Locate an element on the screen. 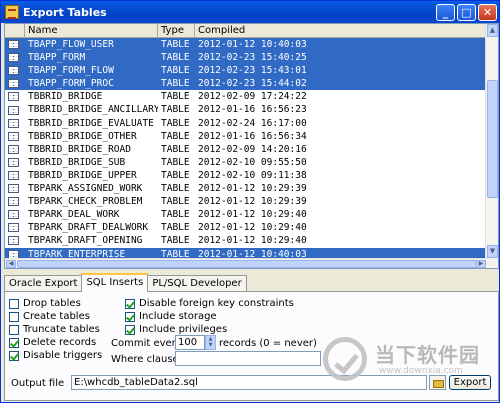 This screenshot has width=500, height=403. title-bar: Export Tables _ □ ✕ is located at coordinates (250, 12).